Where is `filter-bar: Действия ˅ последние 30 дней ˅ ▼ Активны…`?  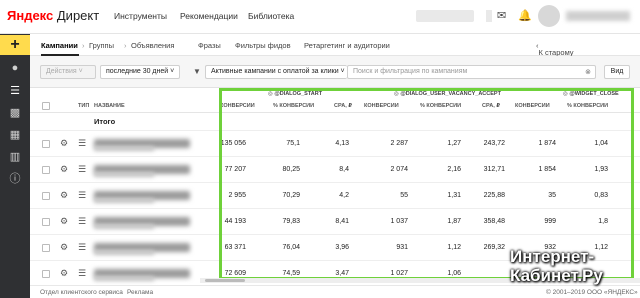 filter-bar: Действия ˅ последние 30 дней ˅ ▼ Активны… is located at coordinates (335, 72).